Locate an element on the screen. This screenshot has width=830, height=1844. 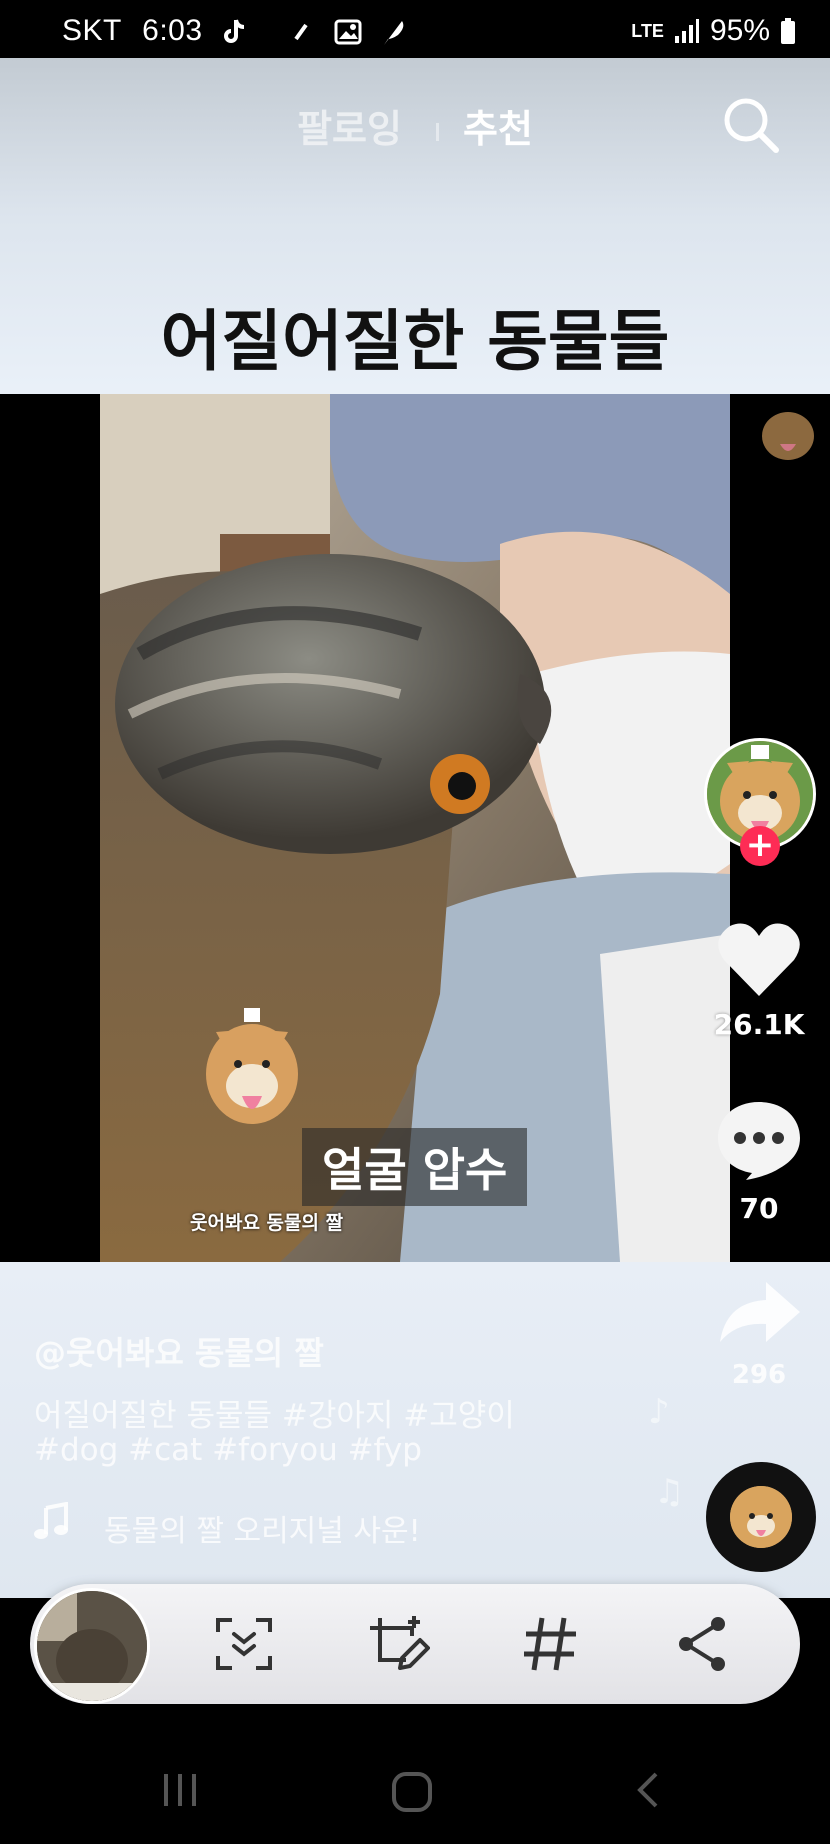
sync-notification-icon is located at coordinates (301, 32).